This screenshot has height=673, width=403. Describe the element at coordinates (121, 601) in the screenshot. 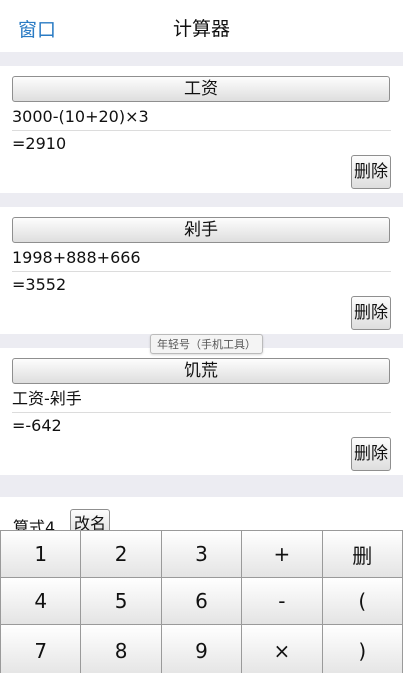

I see `key-5: 5` at that location.